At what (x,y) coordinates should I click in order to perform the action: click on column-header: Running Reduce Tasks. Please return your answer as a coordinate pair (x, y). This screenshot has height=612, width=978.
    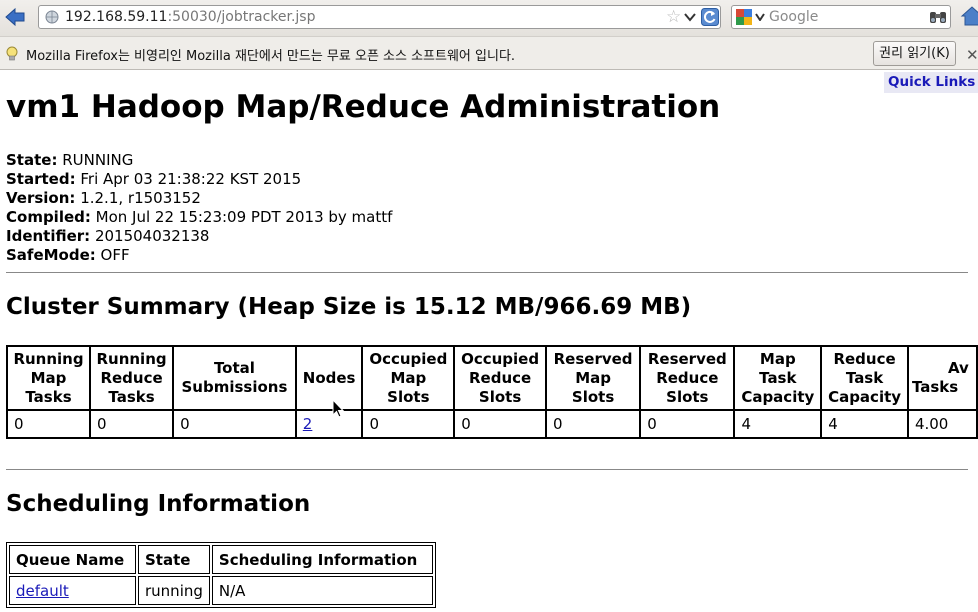
    Looking at the image, I should click on (132, 378).